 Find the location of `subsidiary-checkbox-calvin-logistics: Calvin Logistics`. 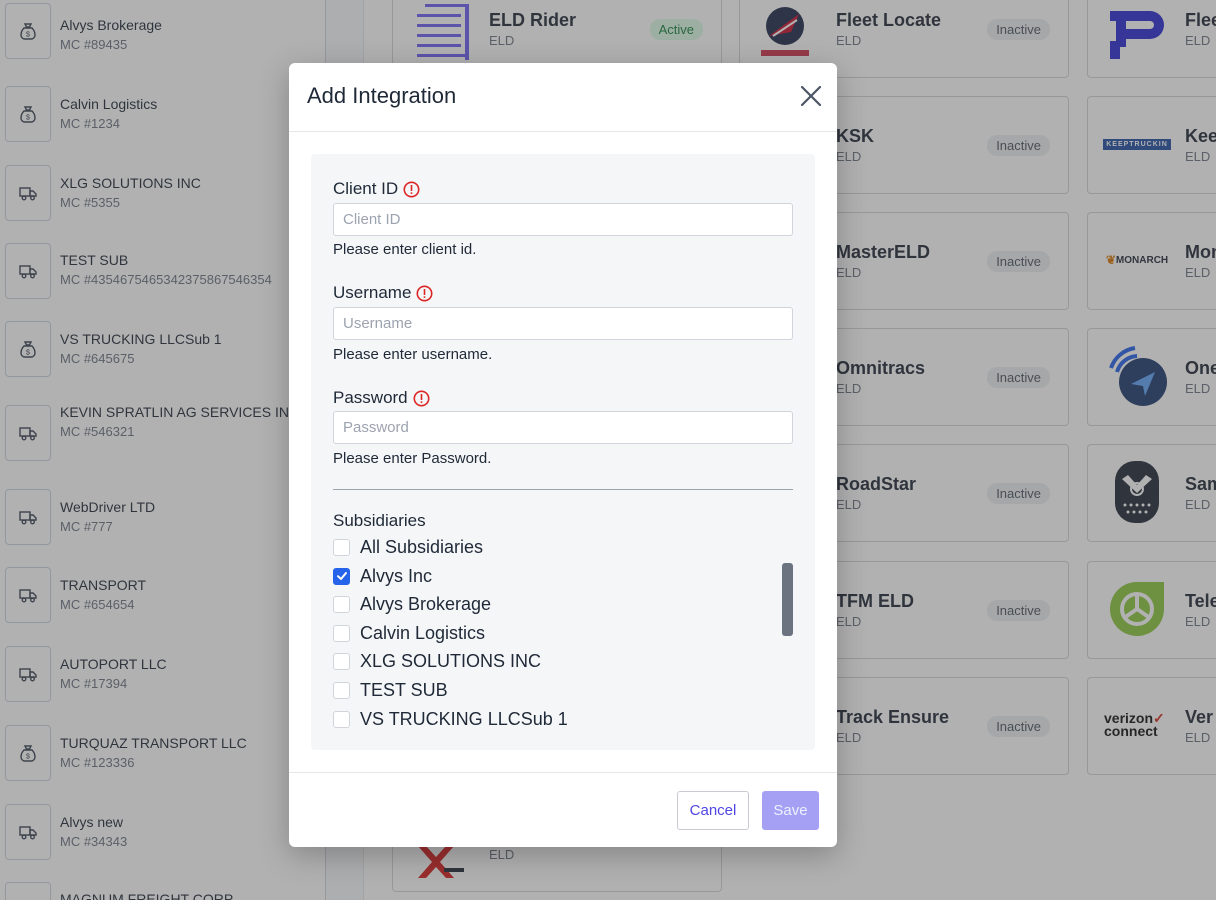

subsidiary-checkbox-calvin-logistics: Calvin Logistics is located at coordinates (409, 633).